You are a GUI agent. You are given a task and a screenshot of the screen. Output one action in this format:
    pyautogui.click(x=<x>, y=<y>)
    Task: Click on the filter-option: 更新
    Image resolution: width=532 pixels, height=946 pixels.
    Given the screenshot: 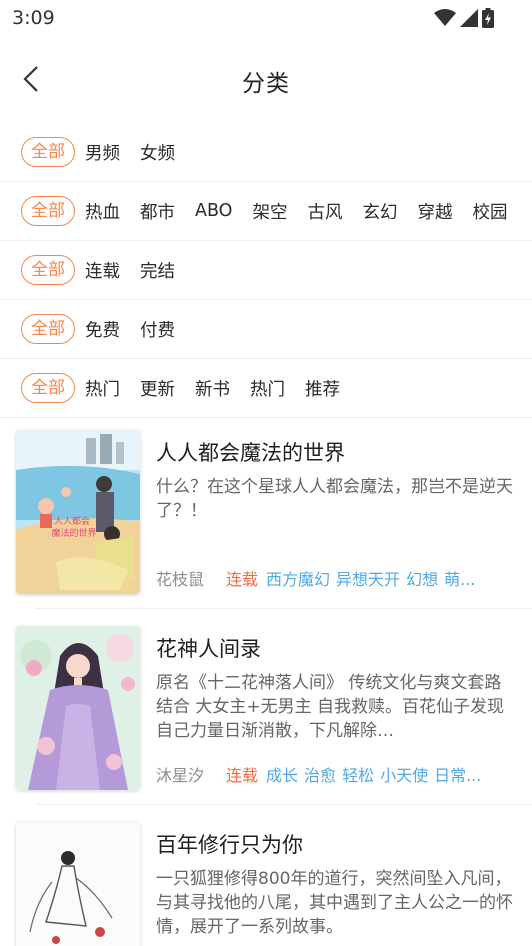 What is the action you would take?
    pyautogui.click(x=157, y=388)
    